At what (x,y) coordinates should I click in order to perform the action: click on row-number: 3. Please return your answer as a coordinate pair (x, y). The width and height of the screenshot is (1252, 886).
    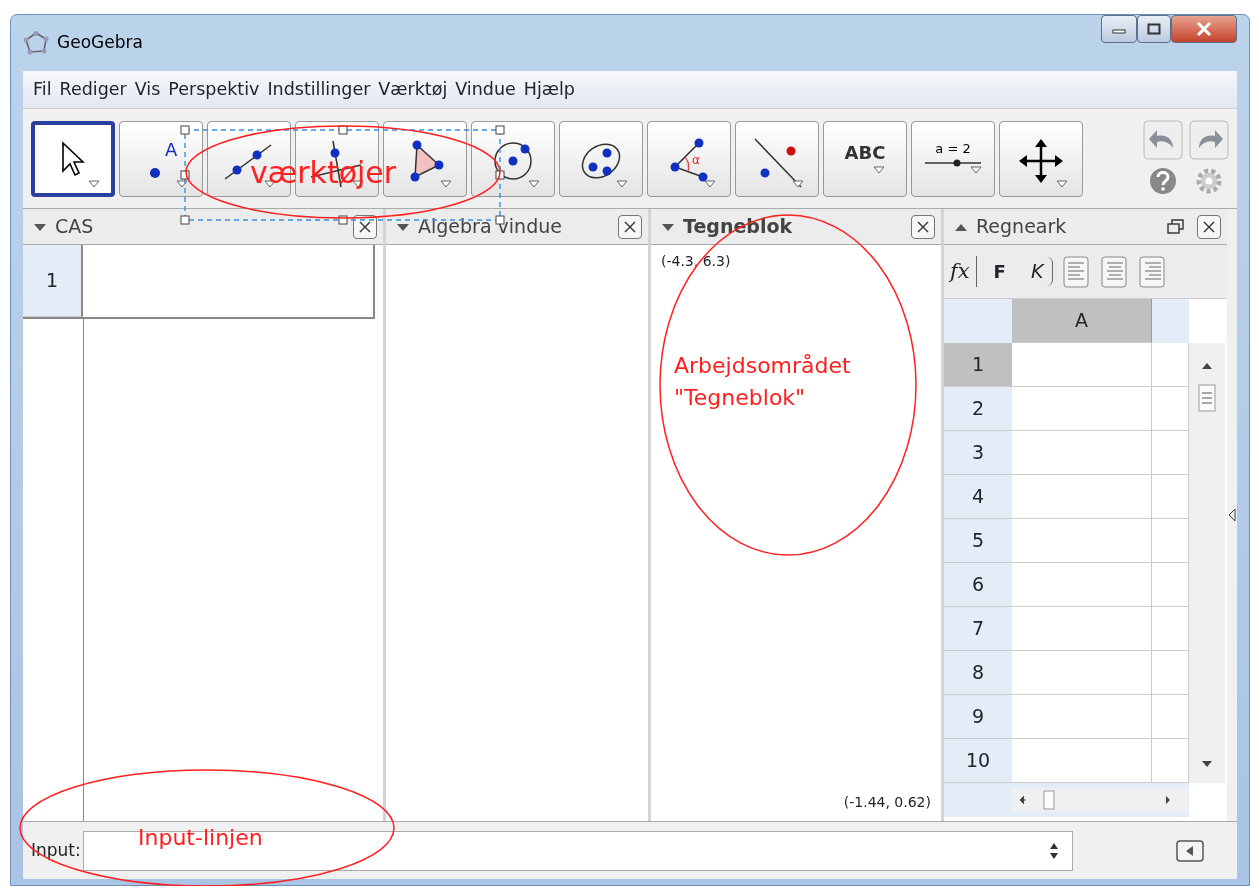
    Looking at the image, I should click on (978, 453).